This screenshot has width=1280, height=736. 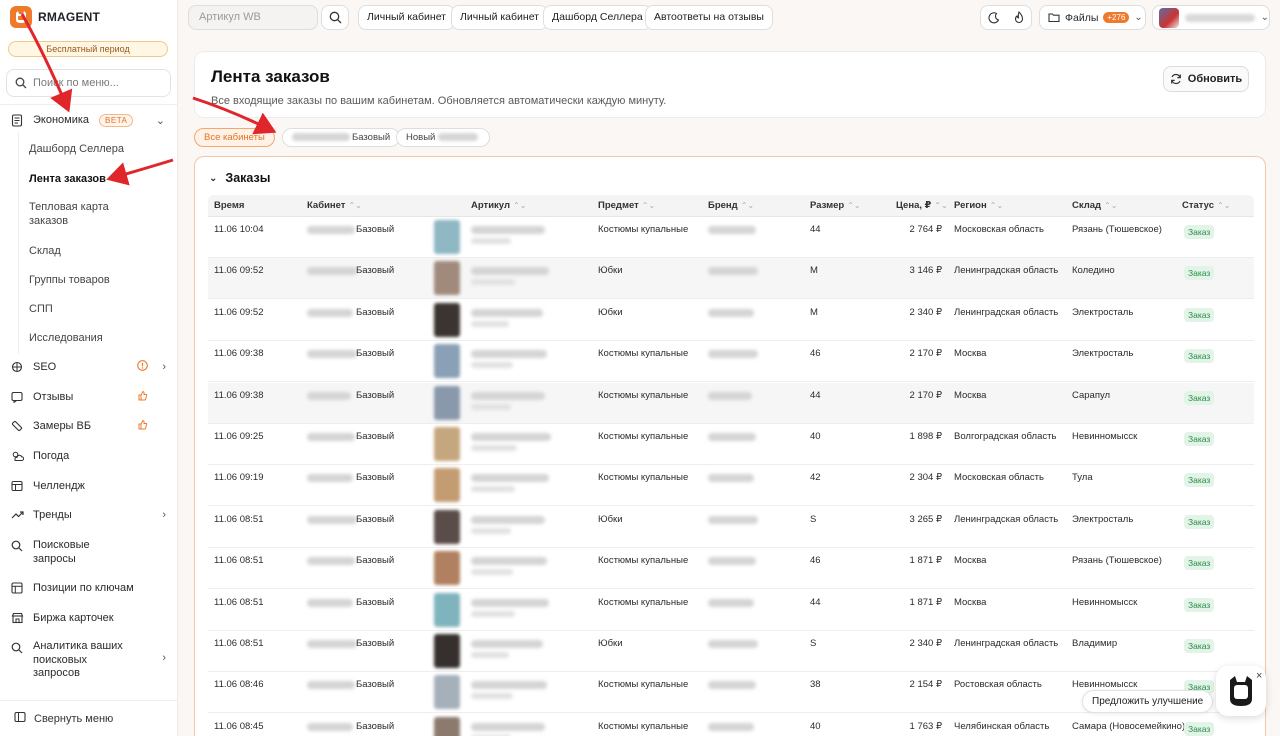 I want to click on sidebar-subitem-research: Исследования, so click(x=66, y=338).